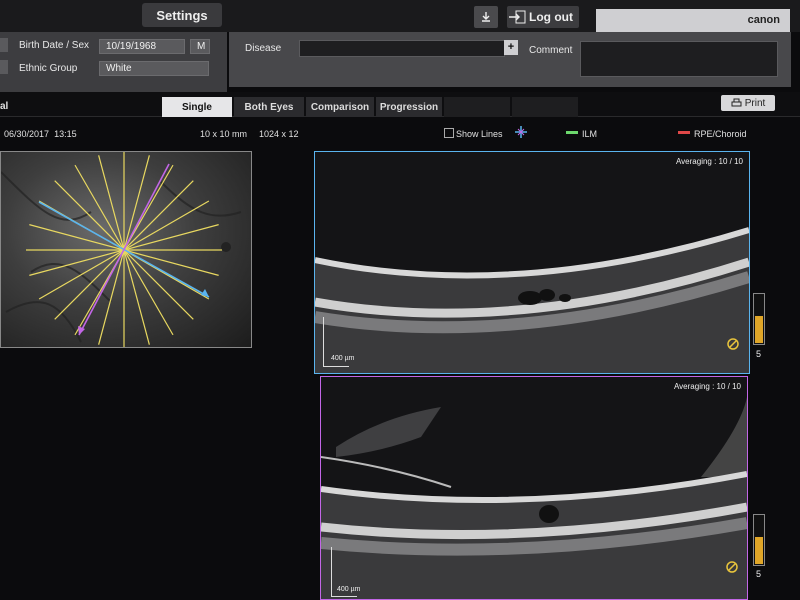  Describe the element at coordinates (224, 134) in the screenshot. I see `scan-area: 10 x 10 mm` at that location.